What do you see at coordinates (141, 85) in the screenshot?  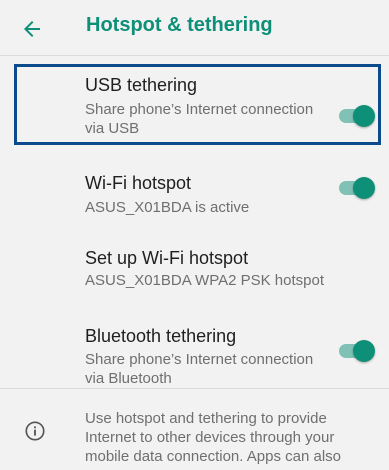 I see `usb-tethering-title: USB tethering` at bounding box center [141, 85].